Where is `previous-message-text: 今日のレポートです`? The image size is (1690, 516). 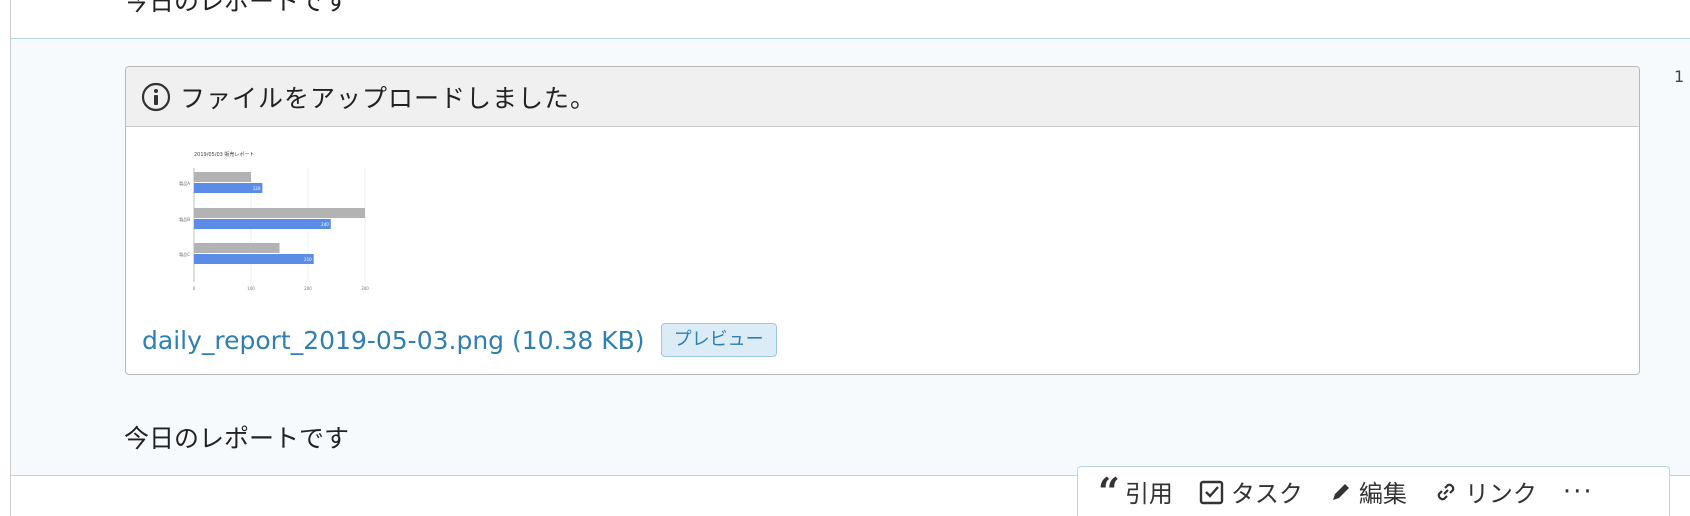 previous-message-text: 今日のレポートです is located at coordinates (237, 8).